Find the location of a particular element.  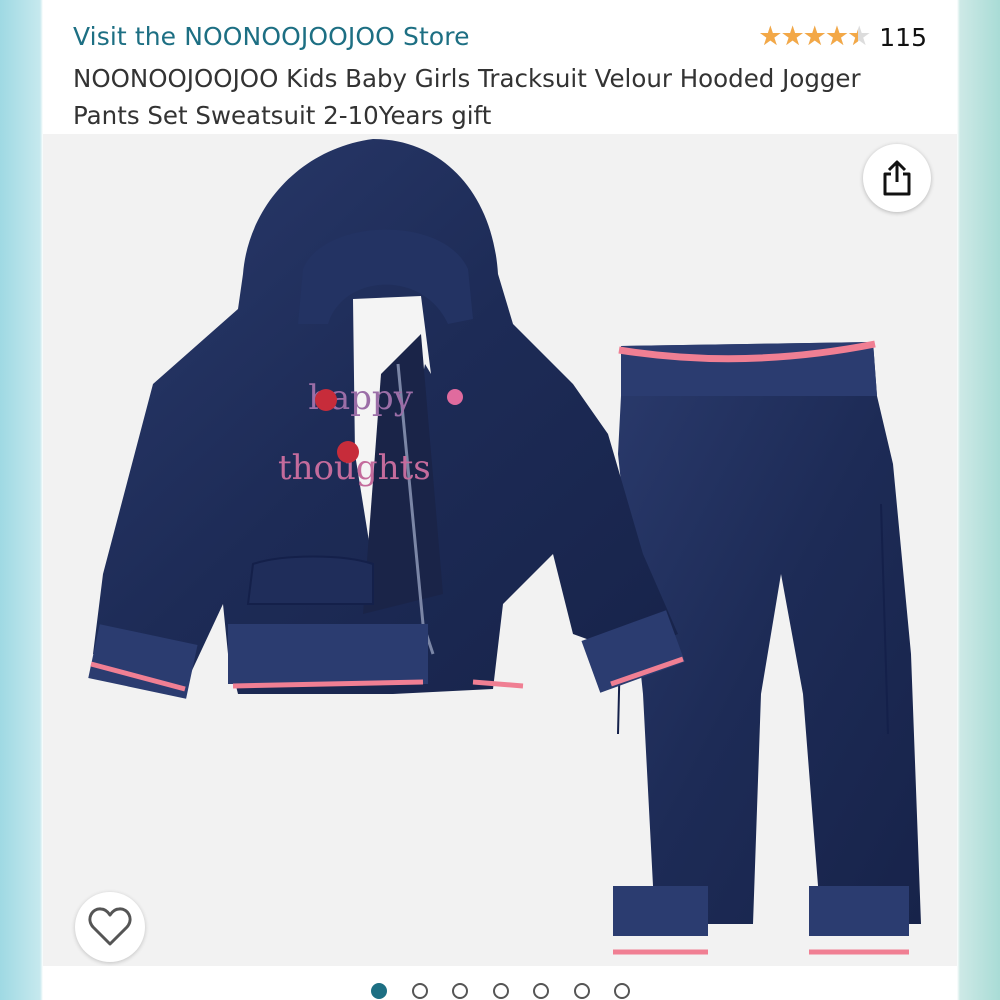

share-icon is located at coordinates (897, 178).